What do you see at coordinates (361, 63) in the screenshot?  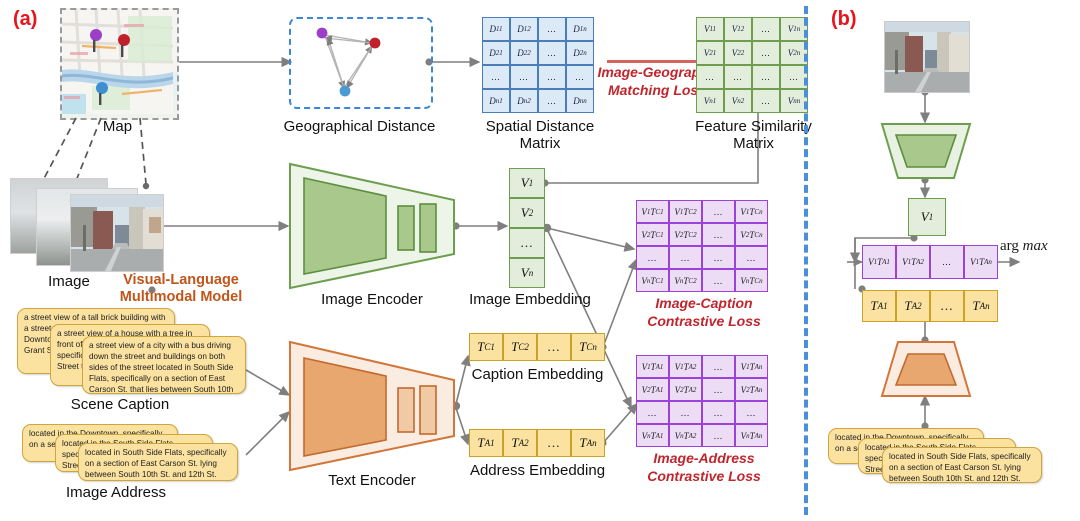 I see `geographical-distance-box` at bounding box center [361, 63].